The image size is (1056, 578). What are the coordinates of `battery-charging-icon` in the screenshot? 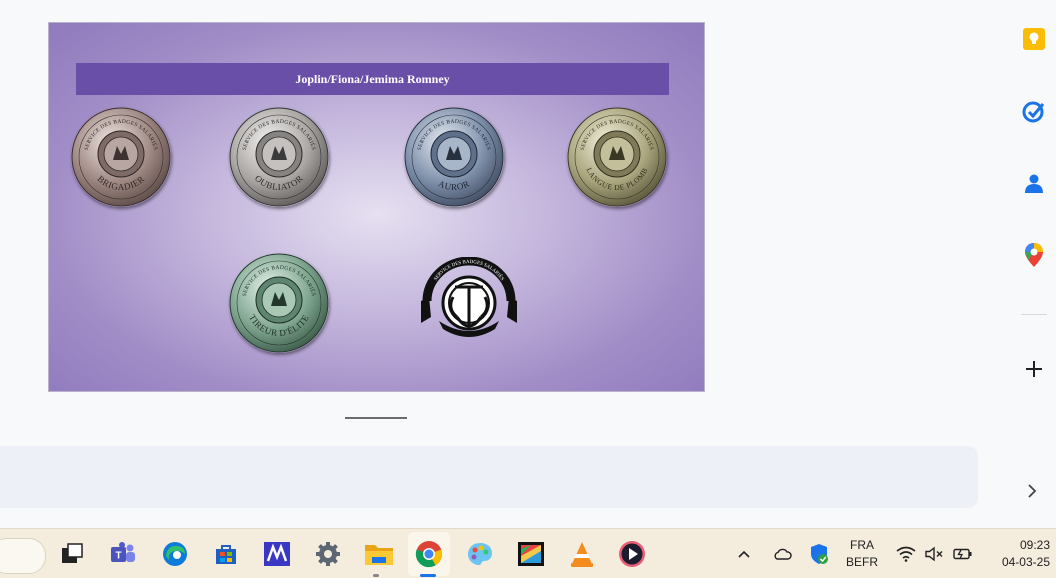 It's located at (963, 553).